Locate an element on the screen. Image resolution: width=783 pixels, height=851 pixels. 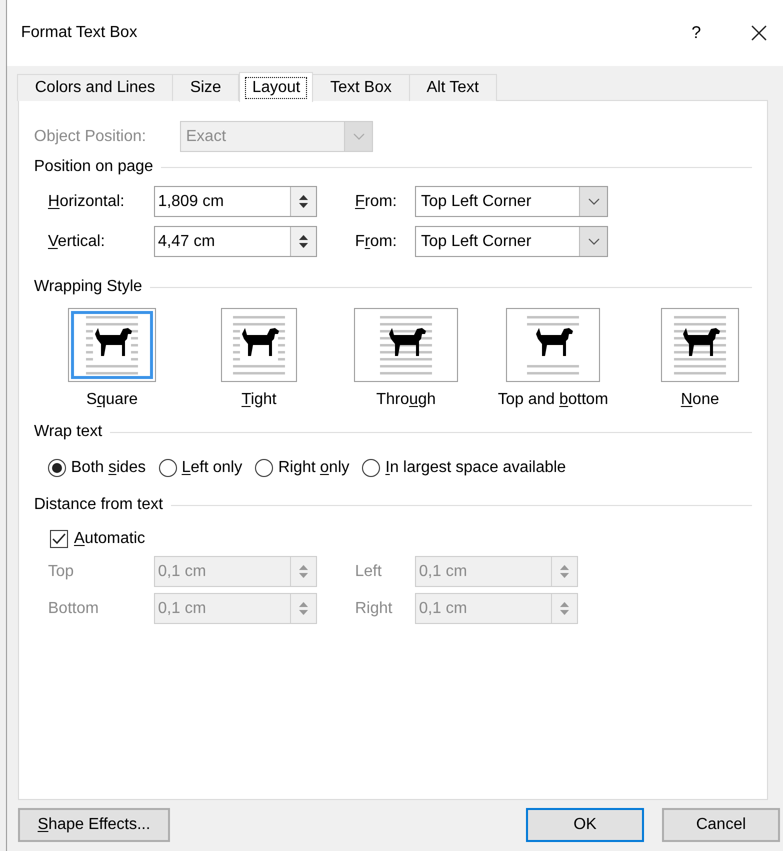
option-label: Tight is located at coordinates (259, 400).